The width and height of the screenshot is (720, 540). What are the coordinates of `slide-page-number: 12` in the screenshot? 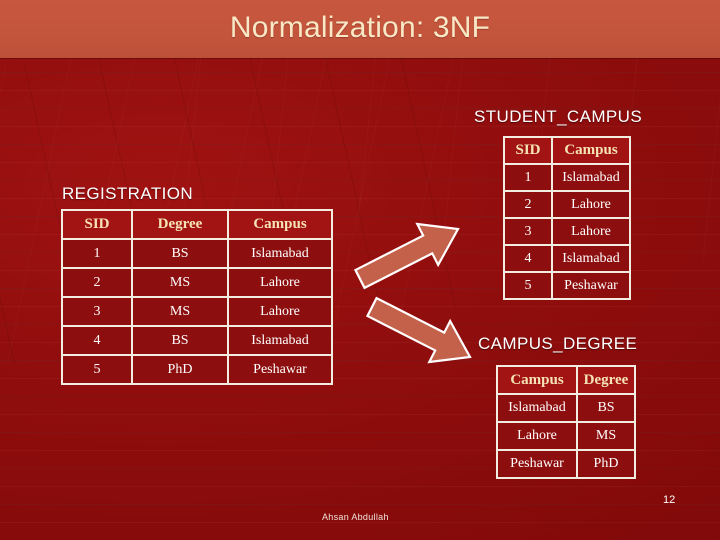 It's located at (669, 500).